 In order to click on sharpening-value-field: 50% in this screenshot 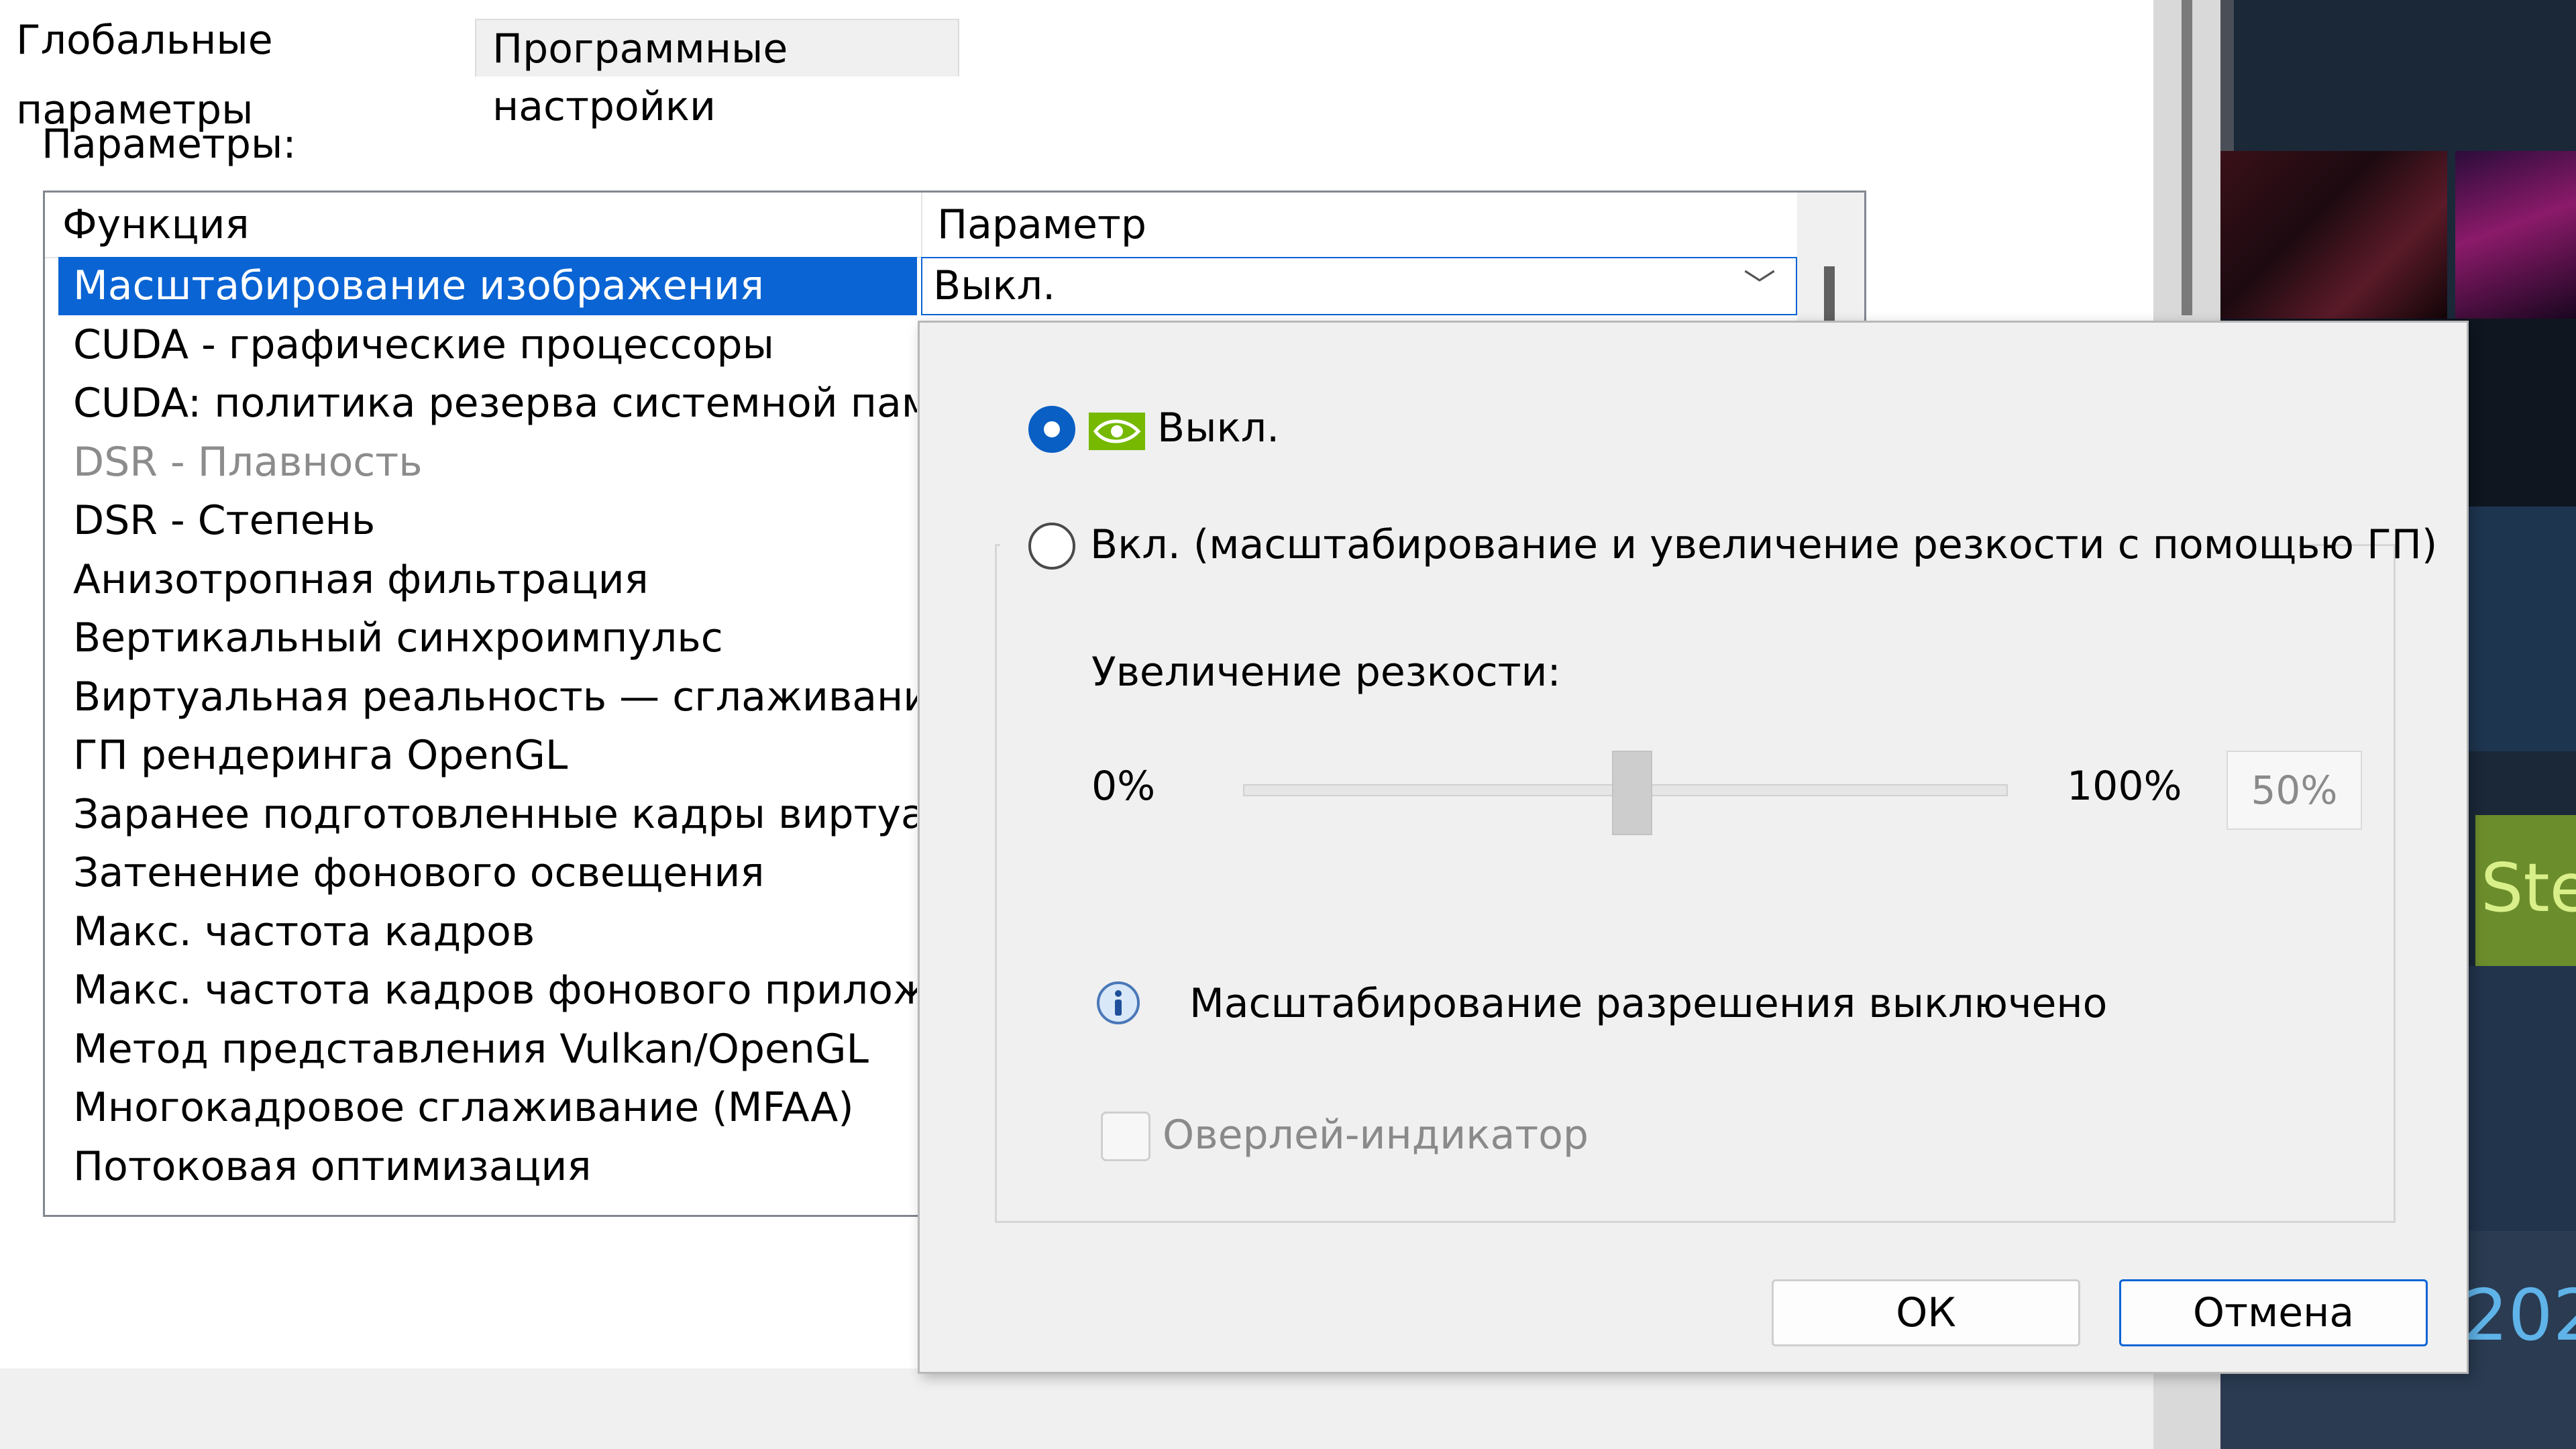, I will do `click(2294, 790)`.